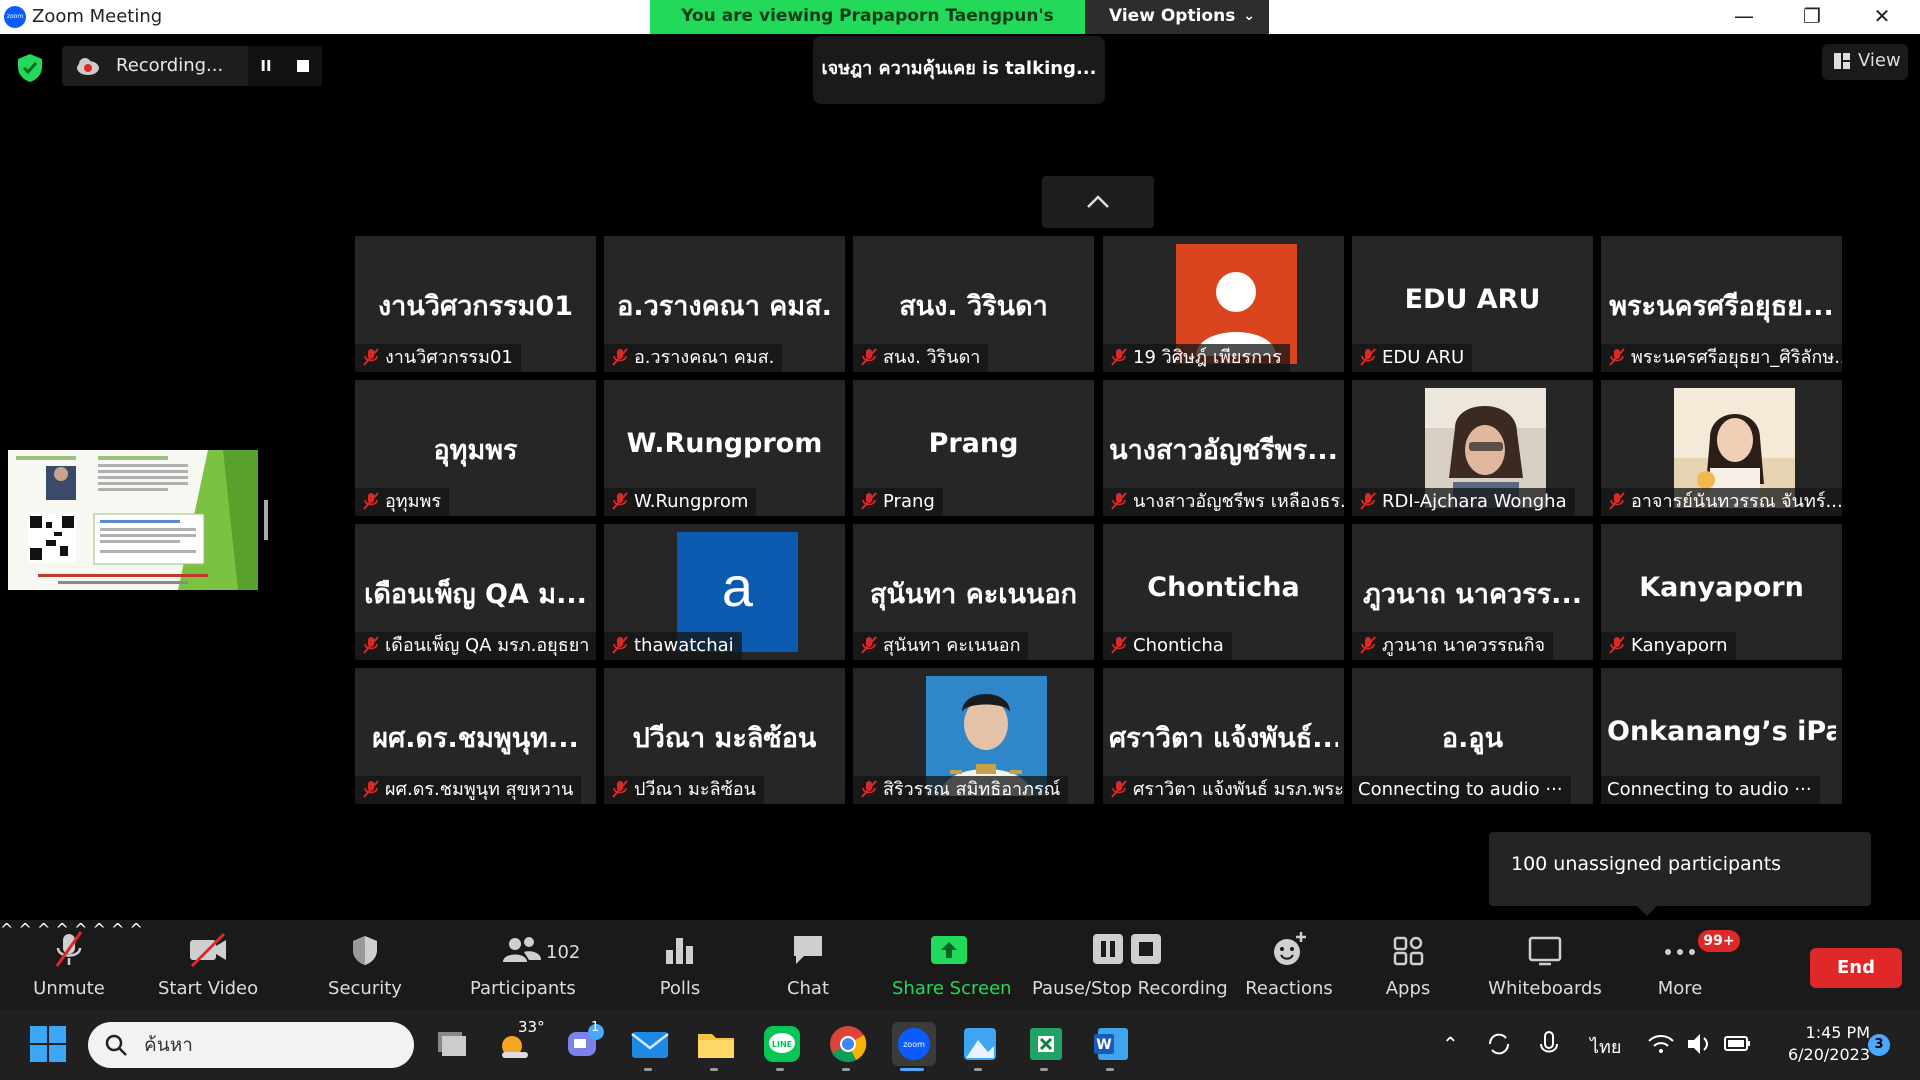 This screenshot has width=1920, height=1080. I want to click on participant-tile: RDI-Ajchara Wongha, so click(1472, 448).